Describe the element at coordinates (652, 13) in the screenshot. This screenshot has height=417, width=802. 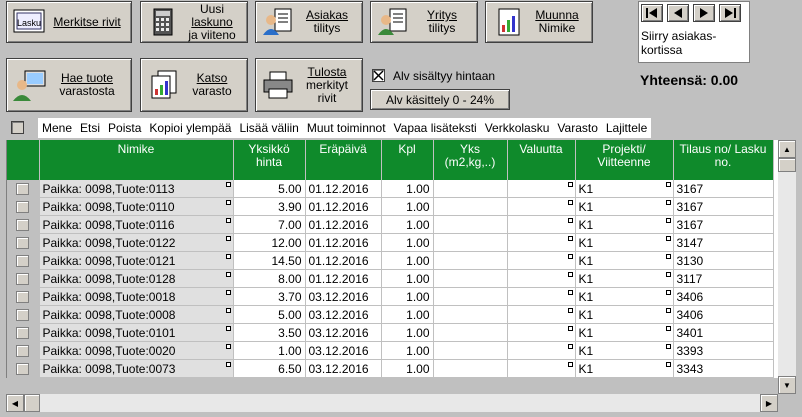
I see `first-record-button` at that location.